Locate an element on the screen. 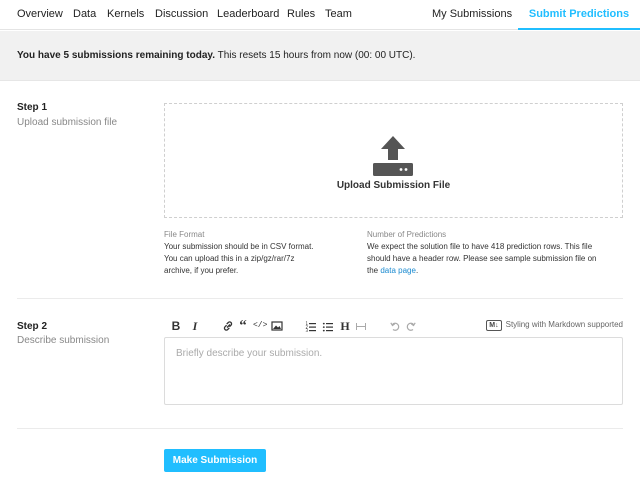  predictions-line3: the data page. is located at coordinates (495, 271).